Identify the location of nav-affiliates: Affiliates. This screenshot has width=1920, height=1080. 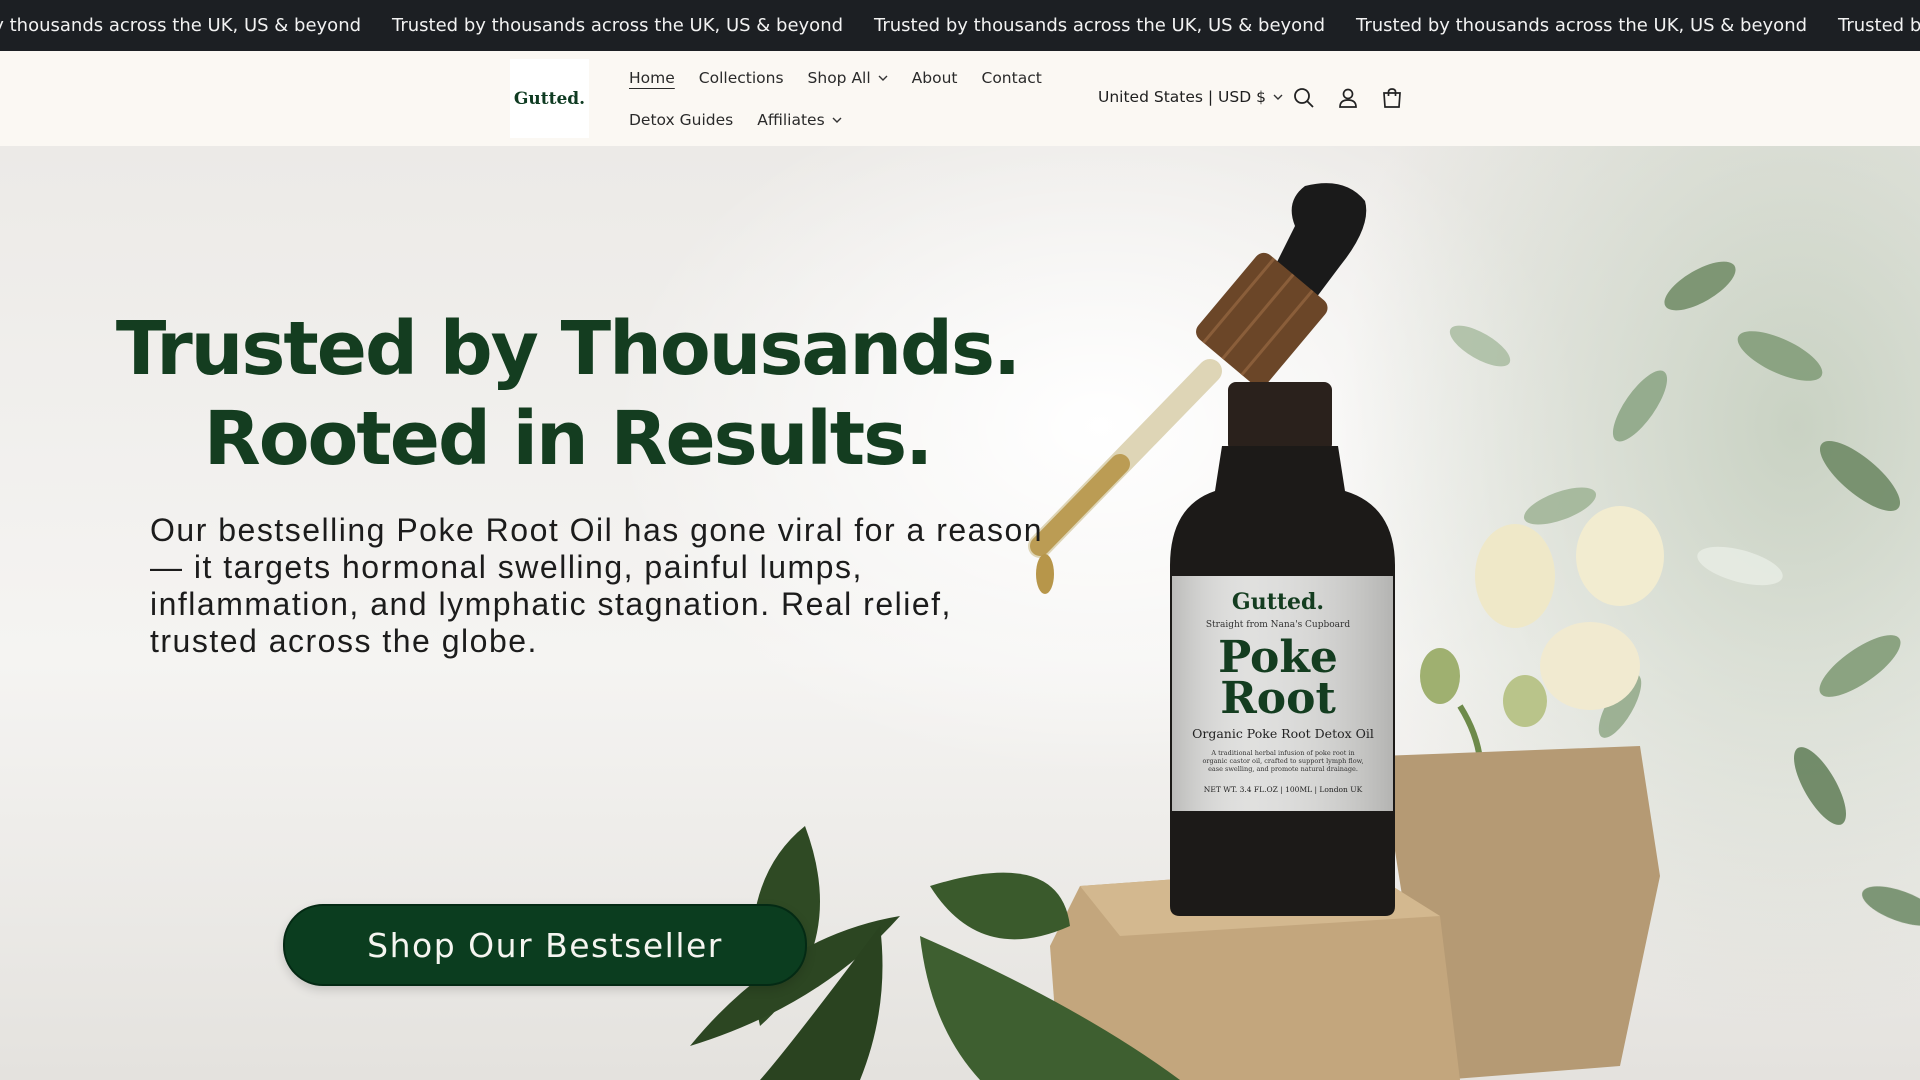
(799, 120).